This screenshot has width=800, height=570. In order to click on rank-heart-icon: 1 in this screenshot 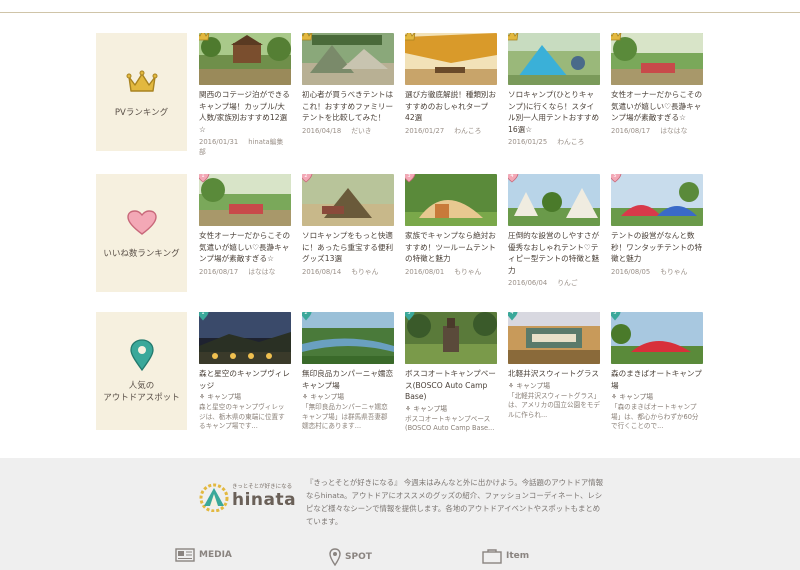, I will do `click(204, 178)`.